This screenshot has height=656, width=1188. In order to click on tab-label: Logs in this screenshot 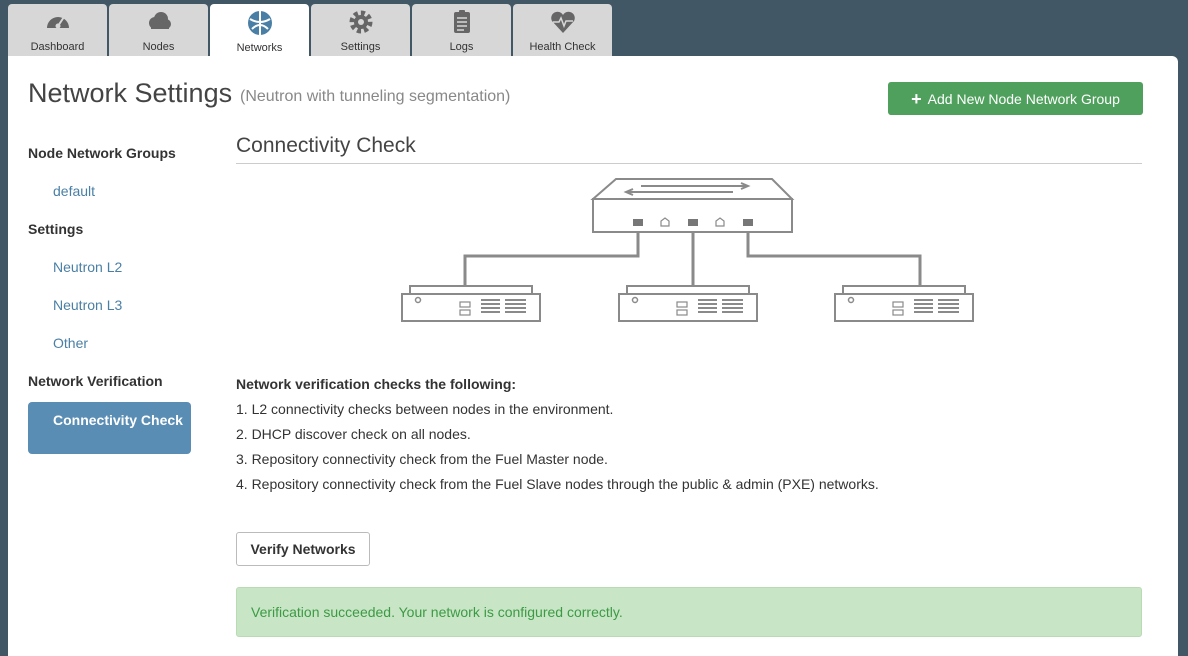, I will do `click(461, 47)`.